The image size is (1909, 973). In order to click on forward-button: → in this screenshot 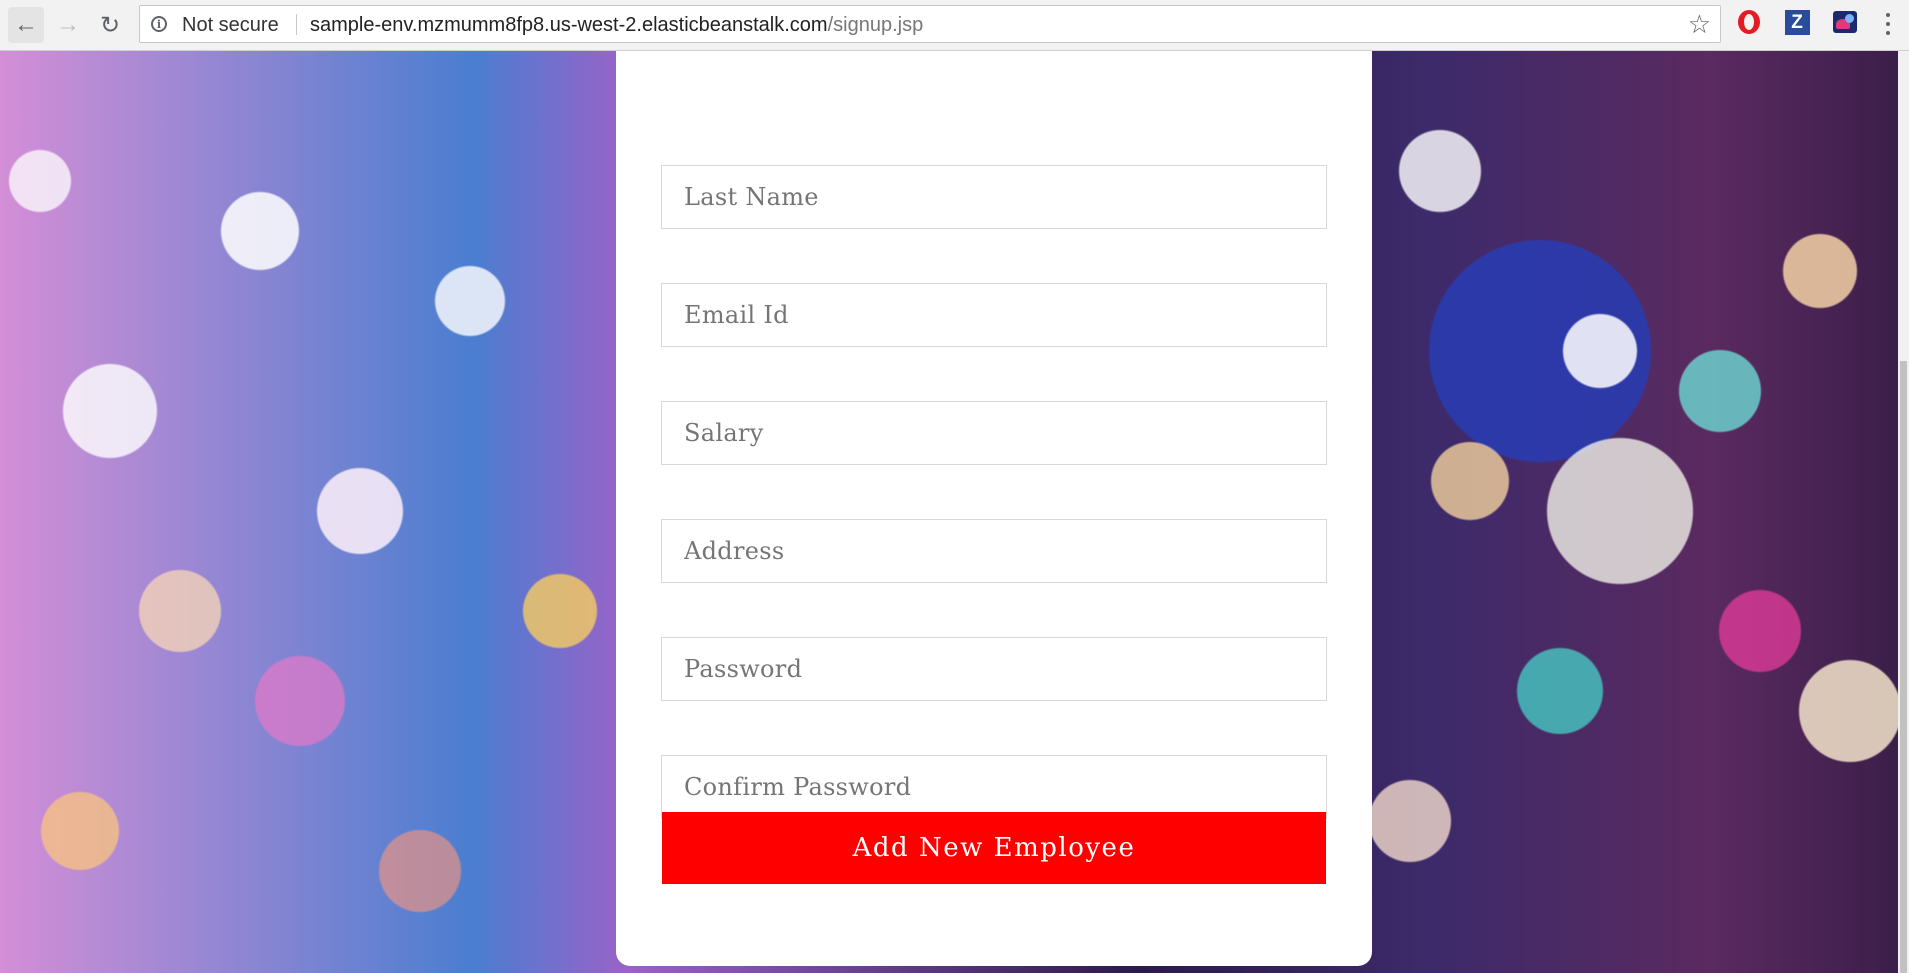, I will do `click(68, 25)`.